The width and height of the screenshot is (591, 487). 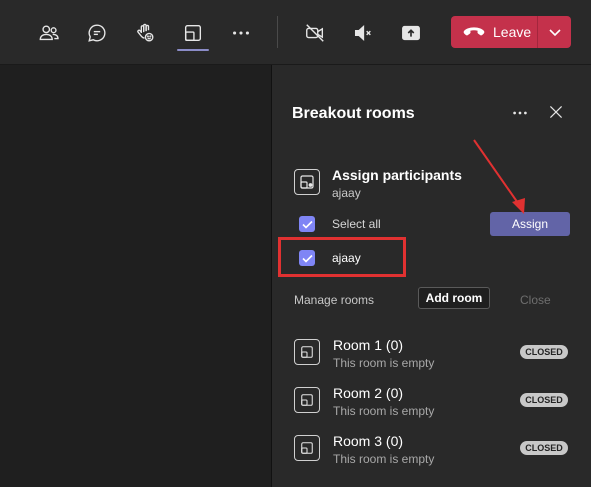 I want to click on breakout-rooms-icon, so click(x=193, y=33).